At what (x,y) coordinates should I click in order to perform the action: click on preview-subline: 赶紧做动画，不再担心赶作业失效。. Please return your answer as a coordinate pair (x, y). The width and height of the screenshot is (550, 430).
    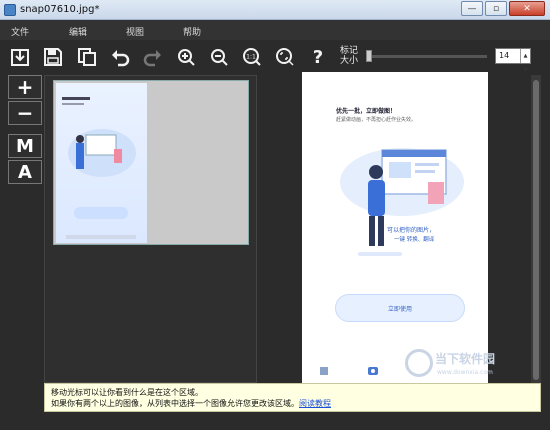
    Looking at the image, I should click on (376, 120).